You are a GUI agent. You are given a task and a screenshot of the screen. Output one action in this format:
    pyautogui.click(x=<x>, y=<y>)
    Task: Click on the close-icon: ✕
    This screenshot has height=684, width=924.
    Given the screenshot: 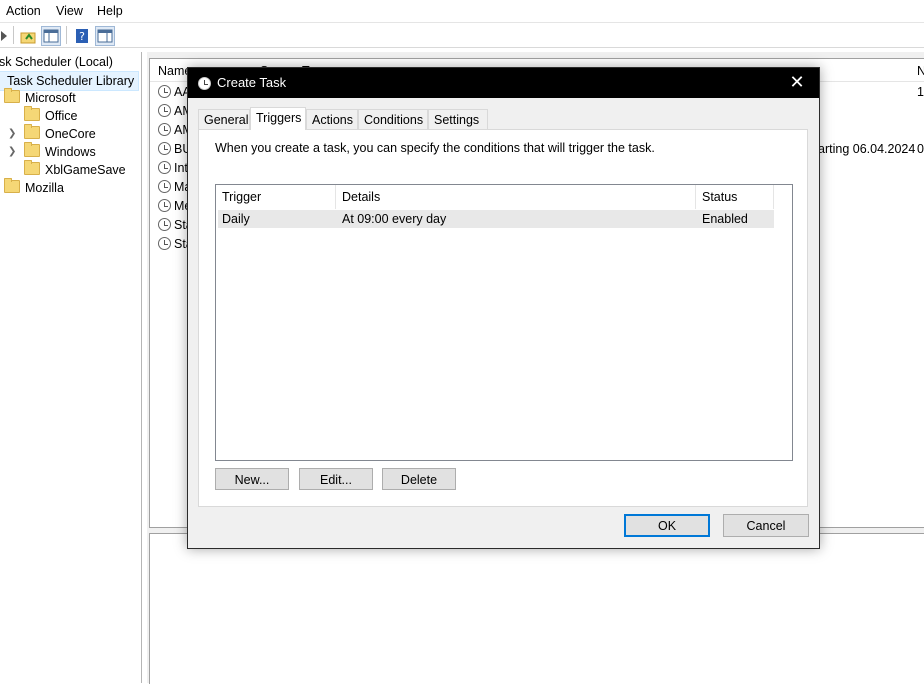 What is the action you would take?
    pyautogui.click(x=797, y=83)
    